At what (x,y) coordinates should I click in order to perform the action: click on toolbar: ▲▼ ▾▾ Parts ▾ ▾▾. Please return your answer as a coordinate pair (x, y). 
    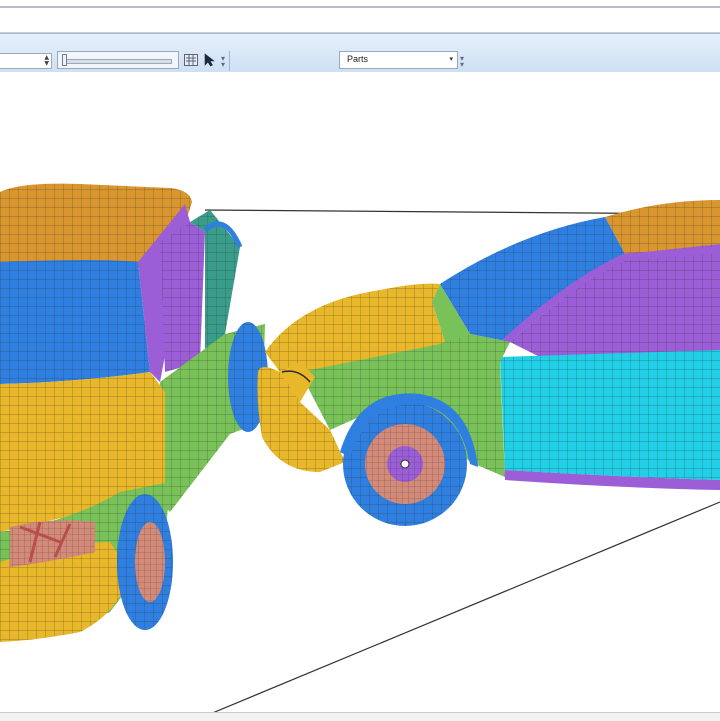
    Looking at the image, I should click on (360, 53).